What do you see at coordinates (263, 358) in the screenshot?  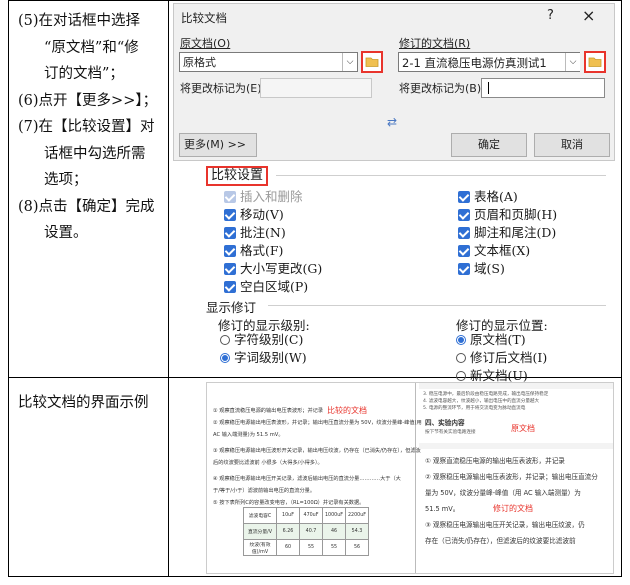 I see `radio-word-level: 字词级别(W)` at bounding box center [263, 358].